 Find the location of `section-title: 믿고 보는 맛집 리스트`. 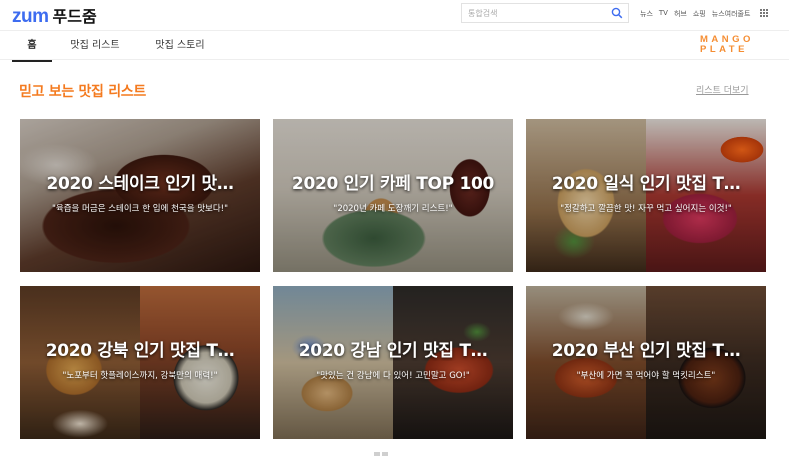

section-title: 믿고 보는 맛집 리스트 is located at coordinates (82, 92).